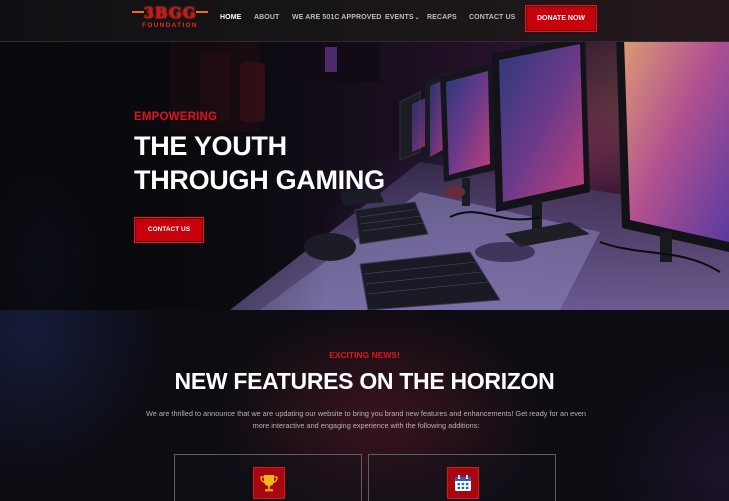 This screenshot has width=729, height=501. What do you see at coordinates (230, 17) in the screenshot?
I see `nav-item-home: HOME` at bounding box center [230, 17].